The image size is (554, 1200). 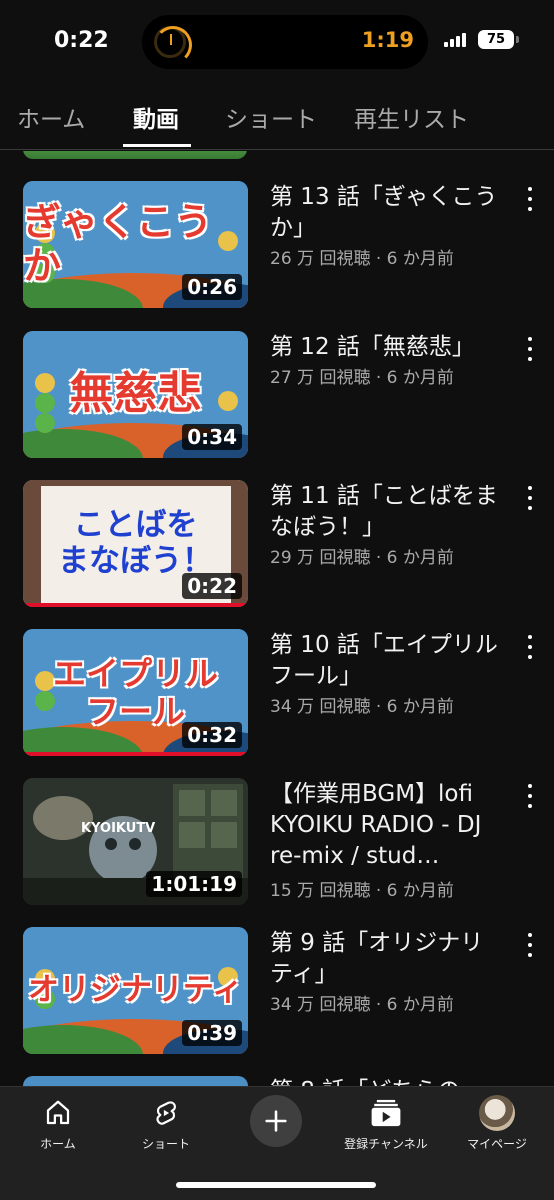 I want to click on partial-video-title: 第 8 話「どちらの, so click(x=365, y=1078).